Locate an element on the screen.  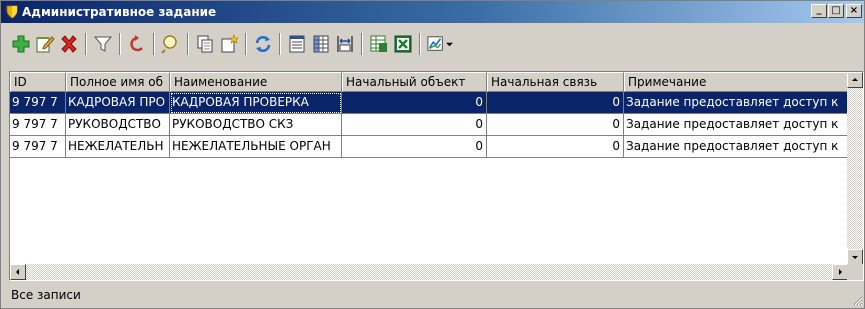
chevron-down-icon is located at coordinates (449, 44).